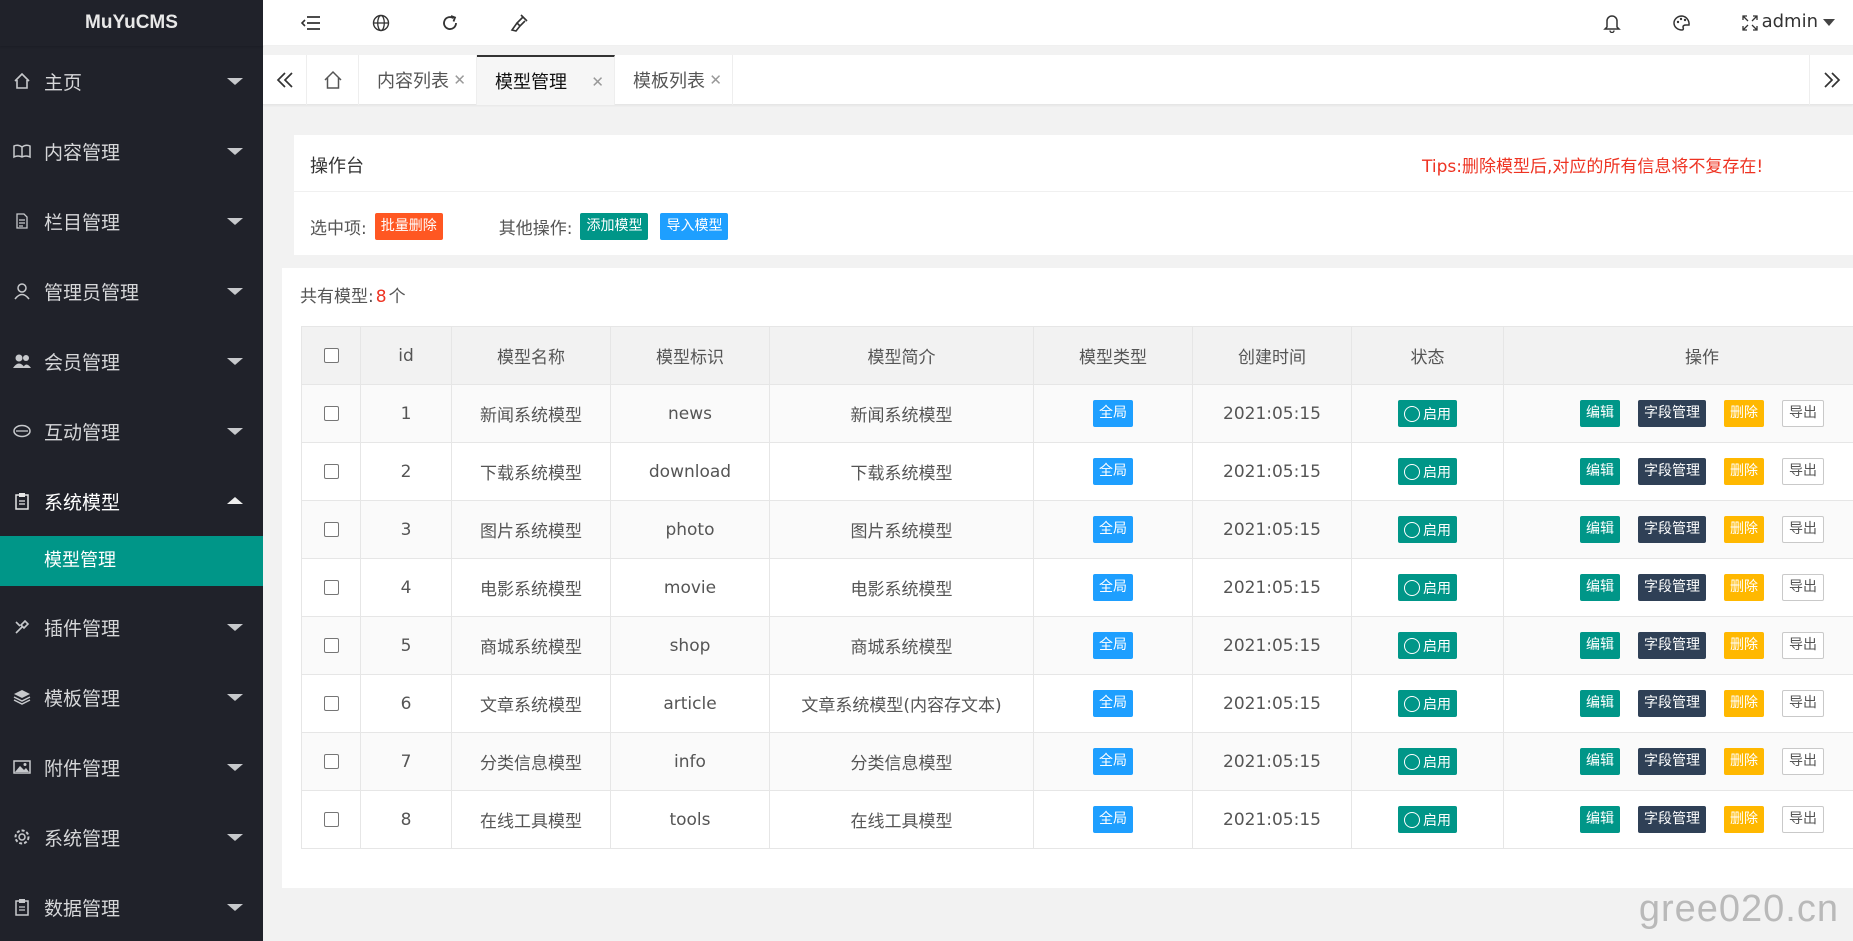 The image size is (1853, 941). What do you see at coordinates (333, 80) in the screenshot?
I see `tab-home-icon` at bounding box center [333, 80].